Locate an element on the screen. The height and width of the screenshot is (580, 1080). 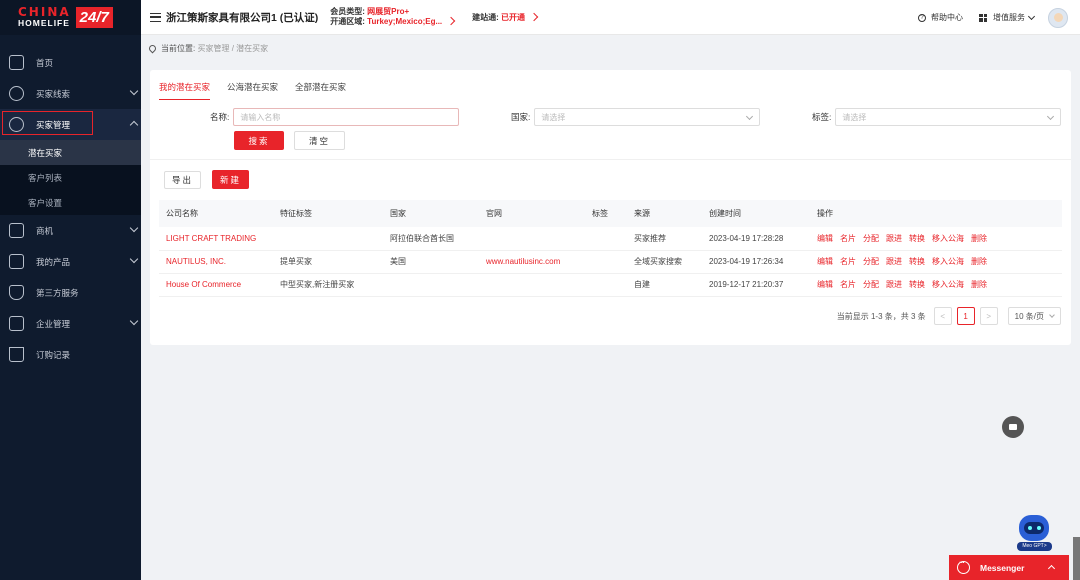
clear-button: 清空 is located at coordinates (319, 140).